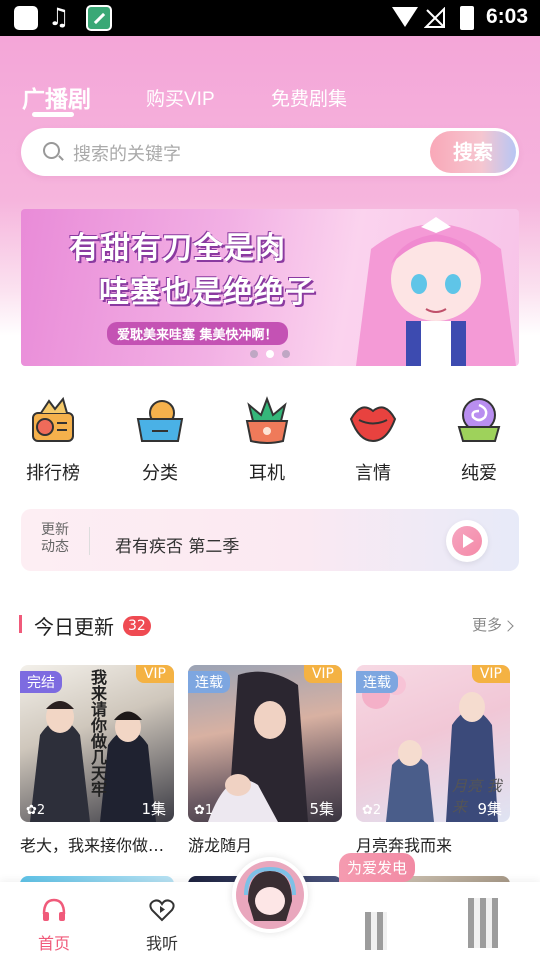  Describe the element at coordinates (97, 733) in the screenshot. I see `cover-title-art: 我来请你做几天牢` at that location.